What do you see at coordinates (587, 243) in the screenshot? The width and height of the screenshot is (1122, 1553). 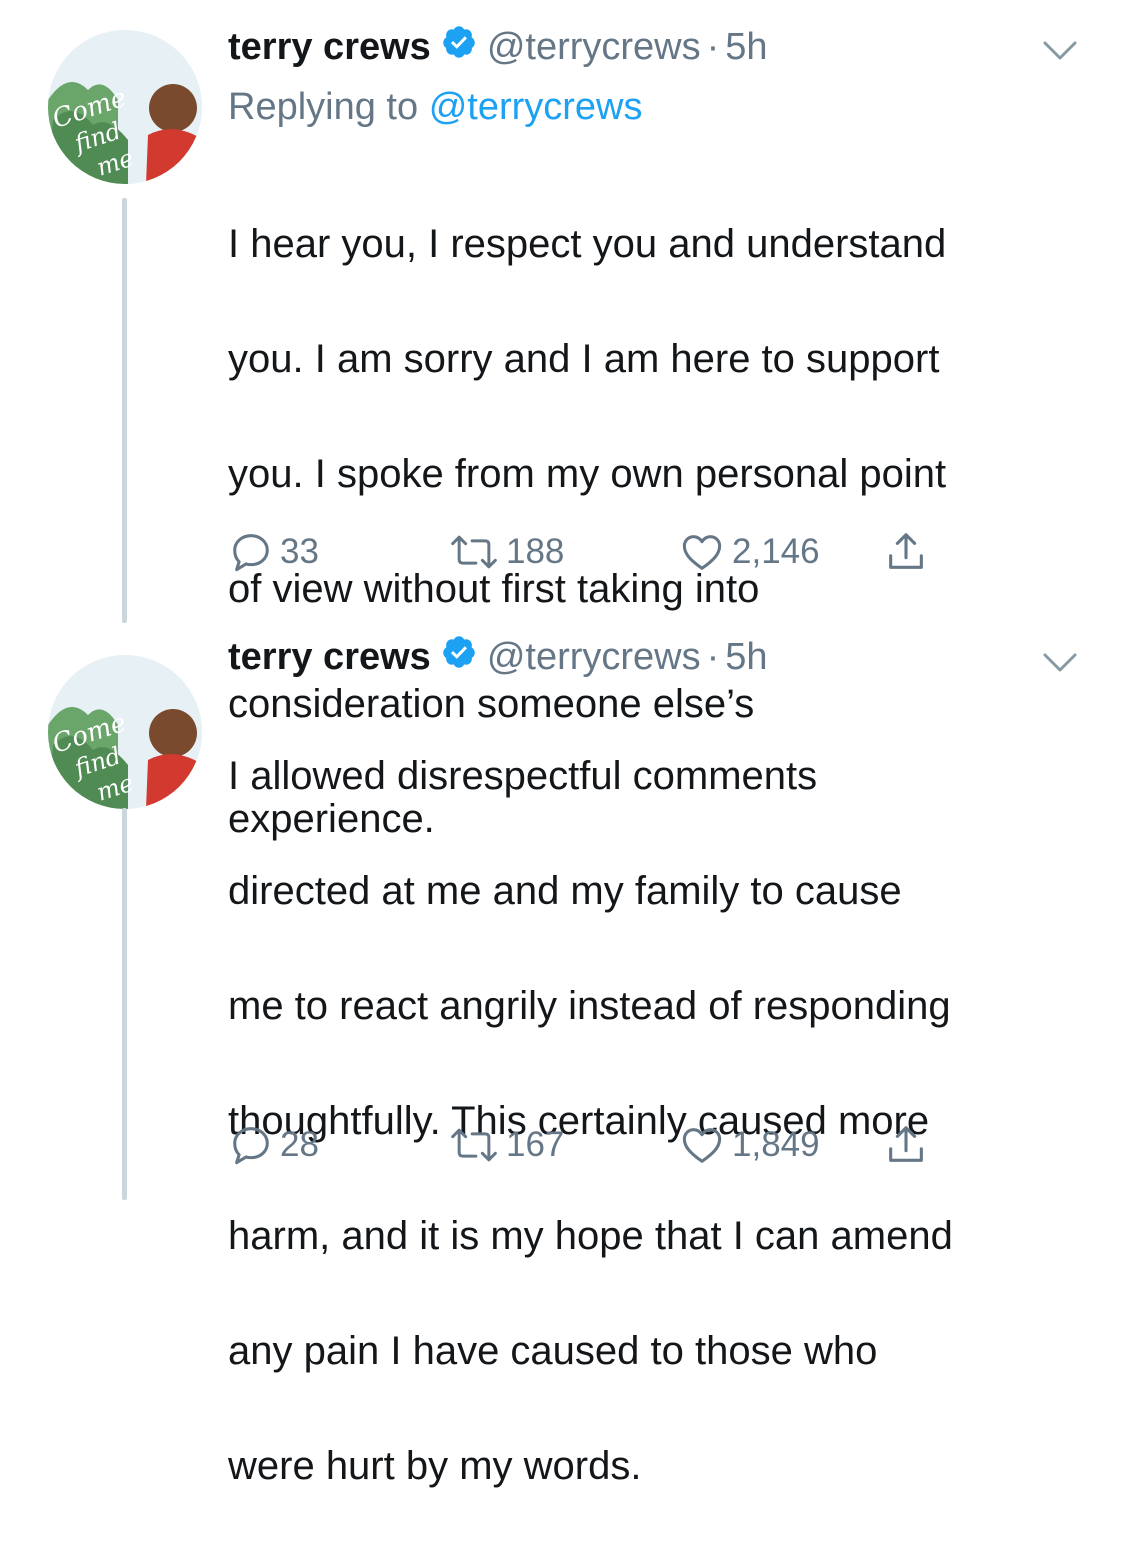 I see `tweet-text-line: I hear you, I respect you and understand` at bounding box center [587, 243].